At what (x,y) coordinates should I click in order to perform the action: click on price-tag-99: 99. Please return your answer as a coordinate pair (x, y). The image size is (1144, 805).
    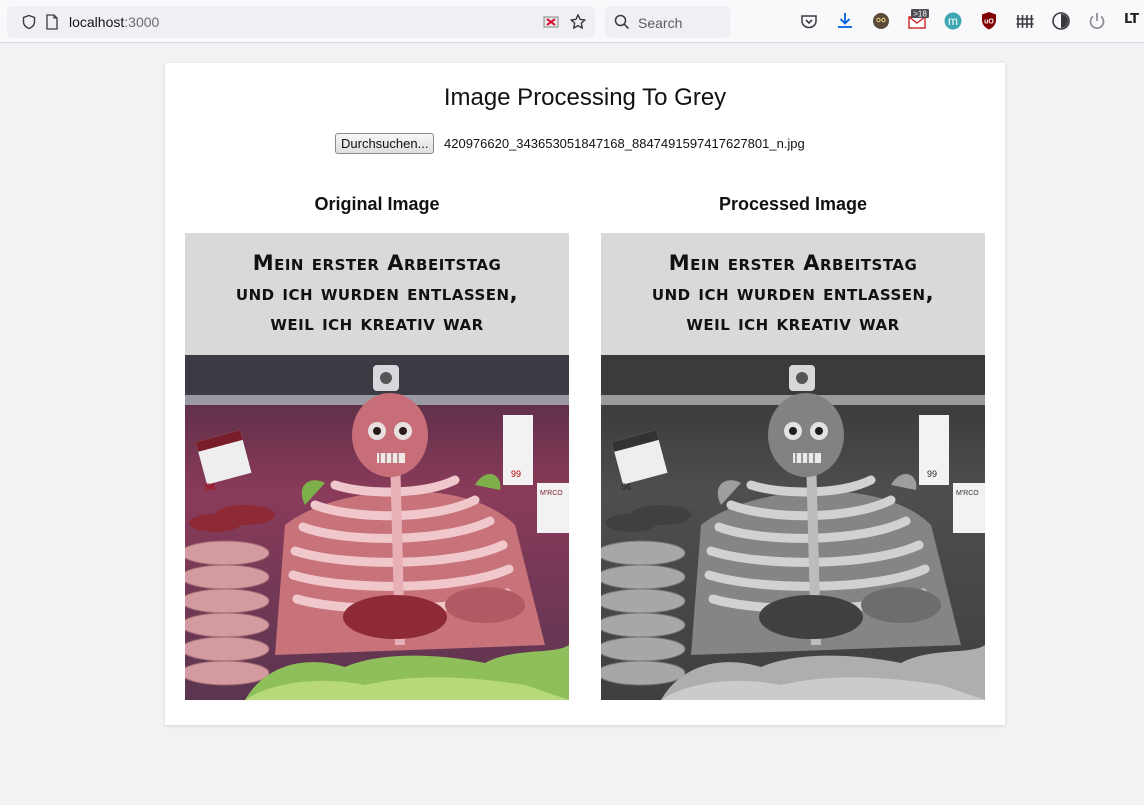
    Looking at the image, I should click on (516, 474).